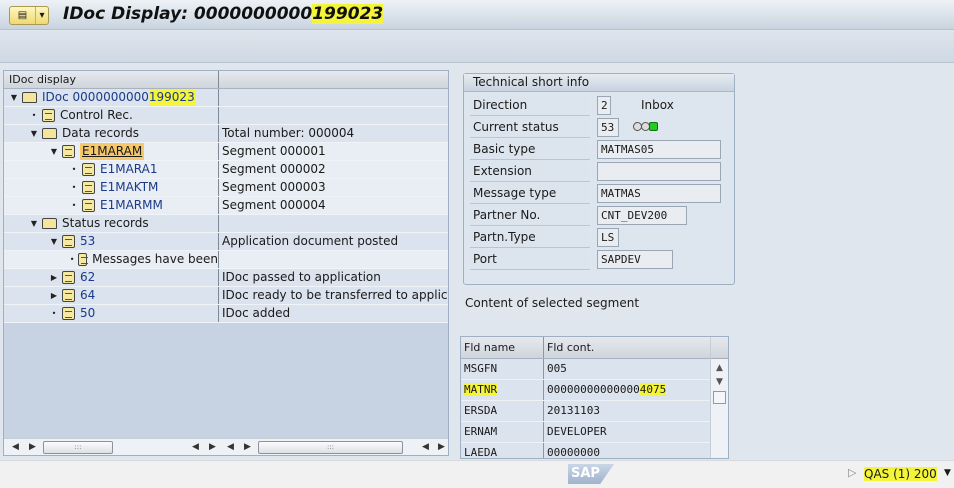 The image size is (954, 488). I want to click on table-row: MATNR 000000000000004075, so click(594, 390).